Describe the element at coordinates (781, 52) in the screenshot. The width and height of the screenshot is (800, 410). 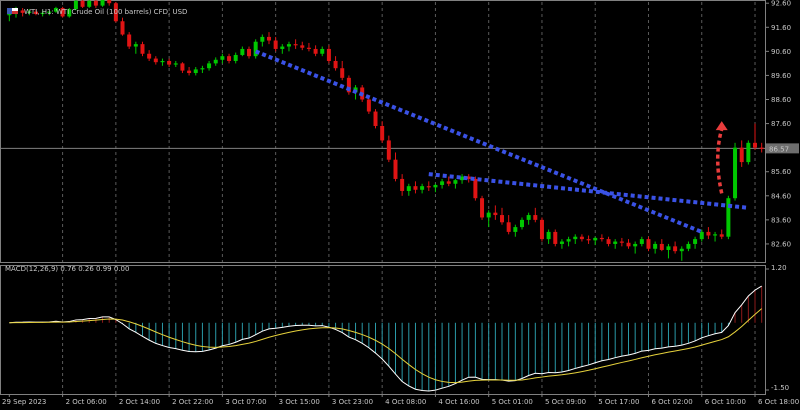
I see `price-tick-label: 90.60` at that location.